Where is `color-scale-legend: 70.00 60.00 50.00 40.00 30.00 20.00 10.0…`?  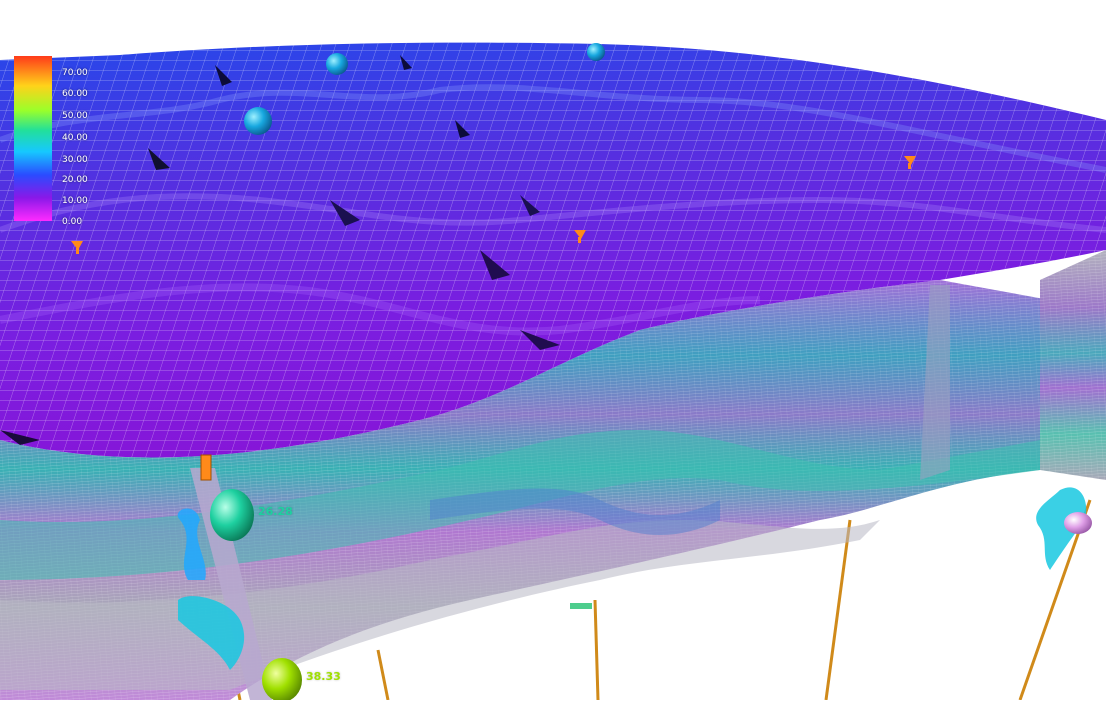 color-scale-legend: 70.00 60.00 50.00 40.00 30.00 20.00 10.0… is located at coordinates (69, 141).